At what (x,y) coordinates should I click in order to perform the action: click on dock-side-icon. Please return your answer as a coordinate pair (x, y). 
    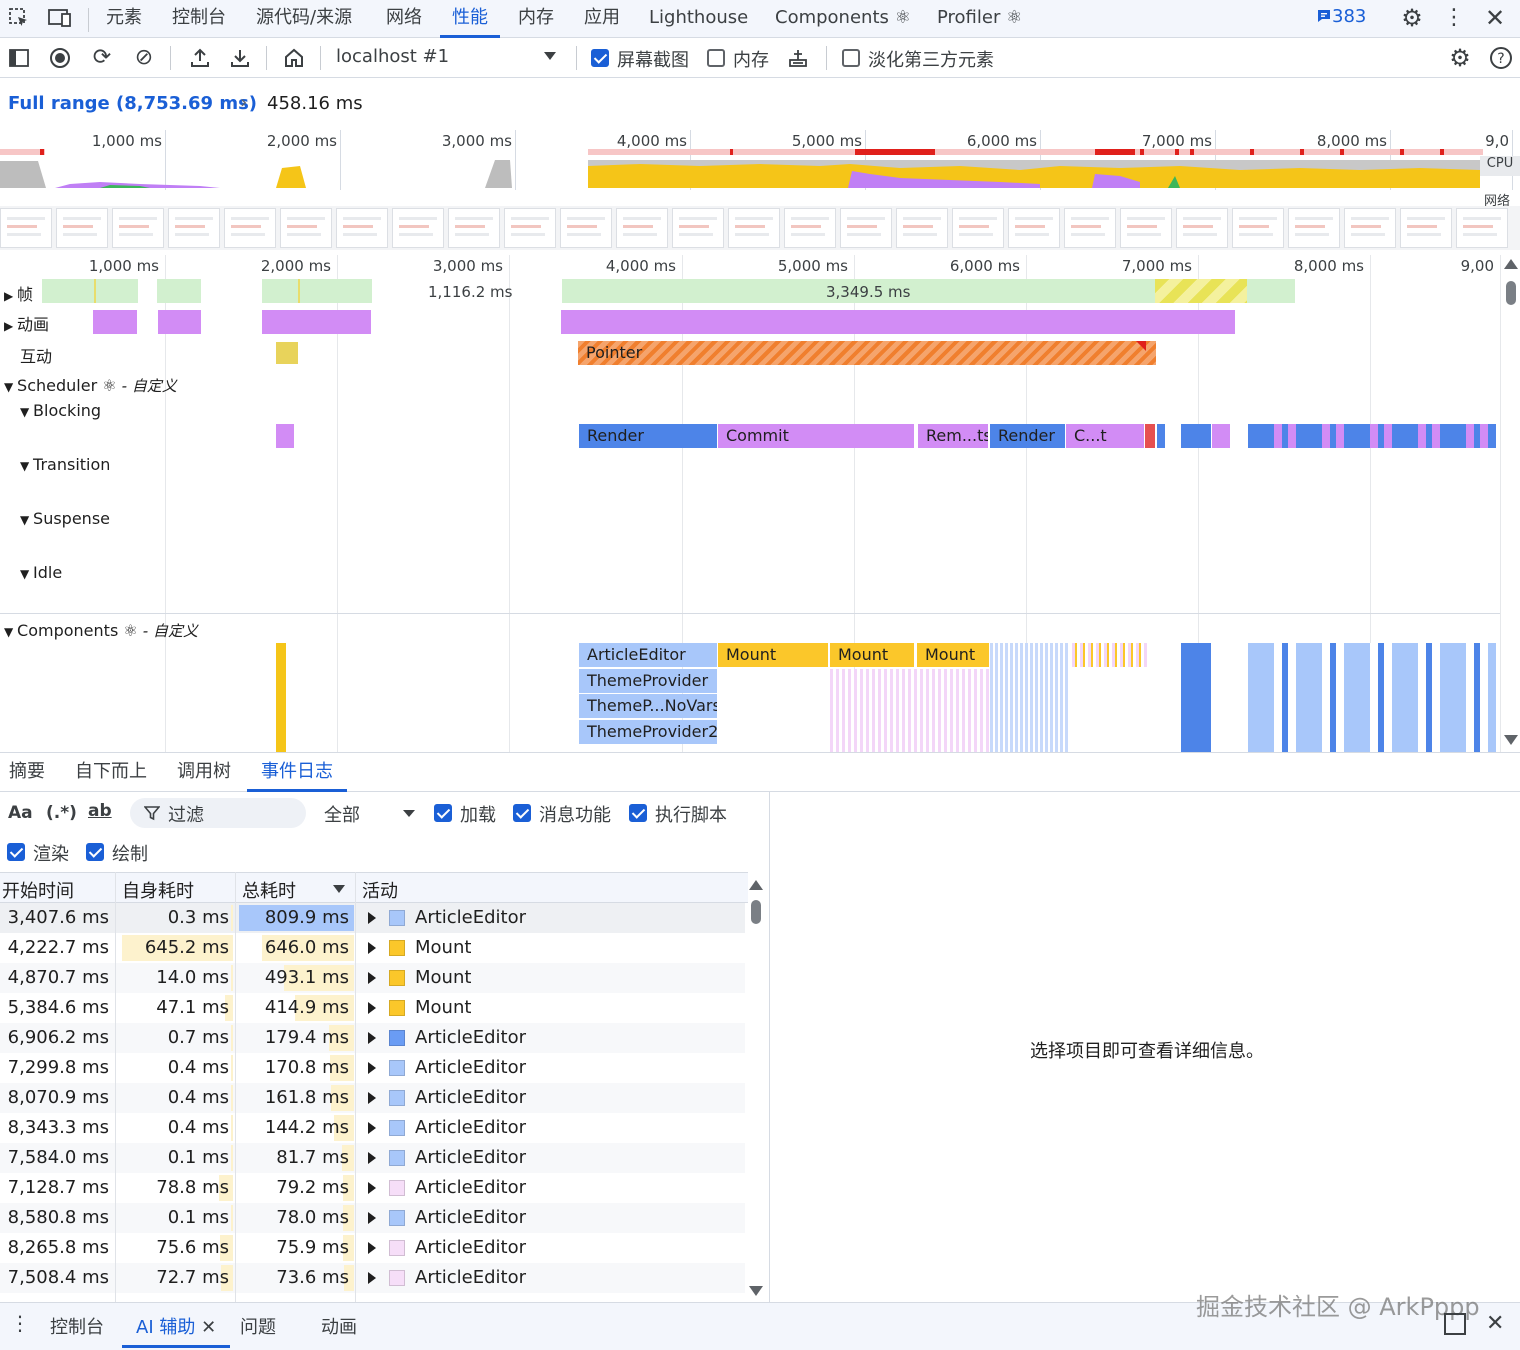
    Looking at the image, I should click on (1455, 1324).